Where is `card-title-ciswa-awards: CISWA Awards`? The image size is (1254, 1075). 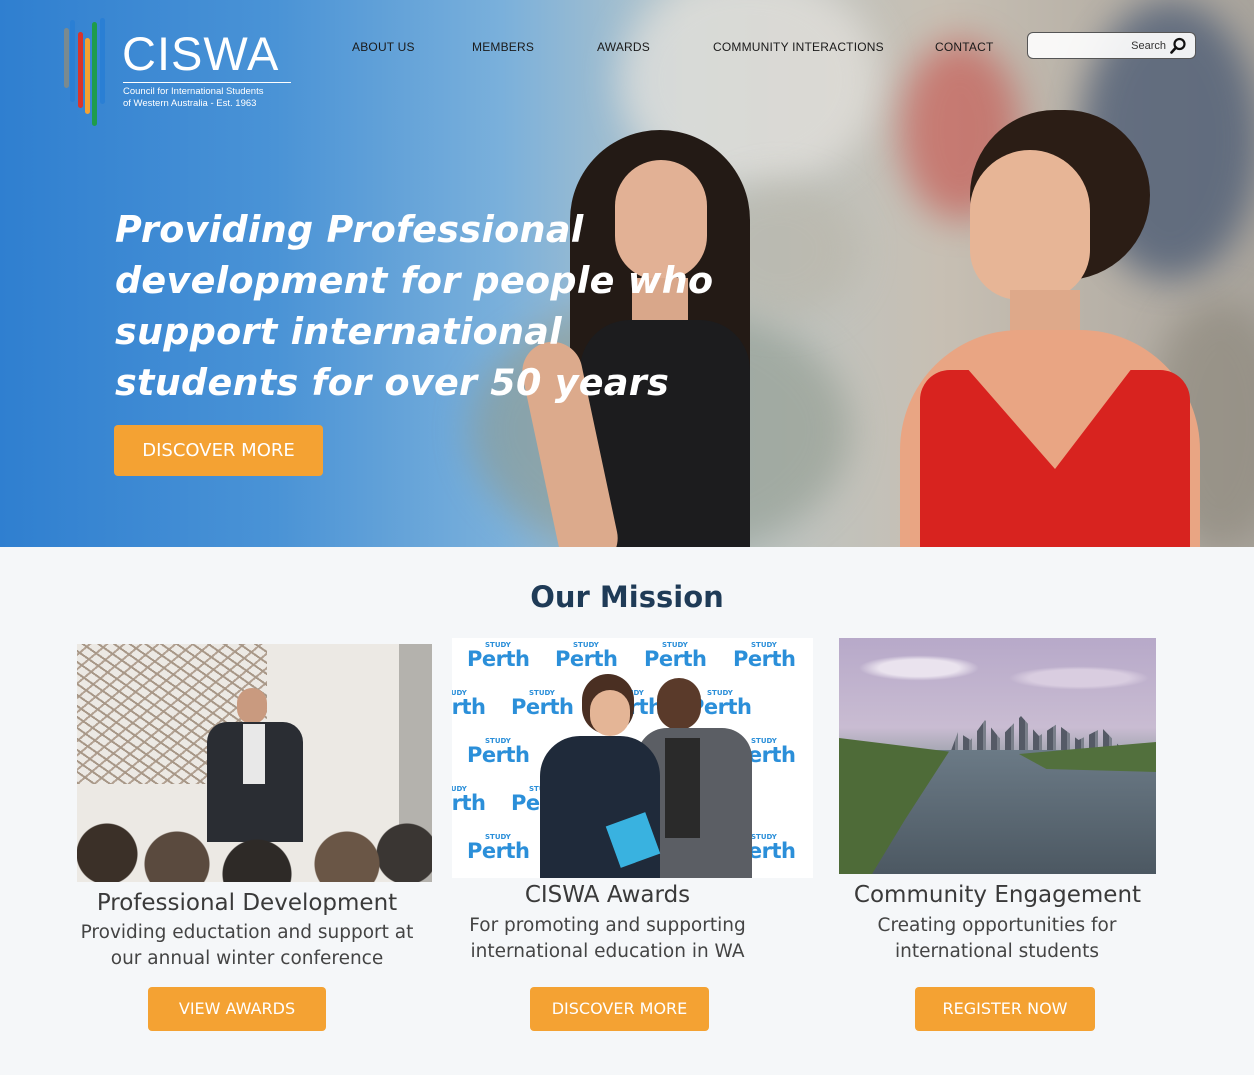
card-title-ciswa-awards: CISWA Awards is located at coordinates (607, 895).